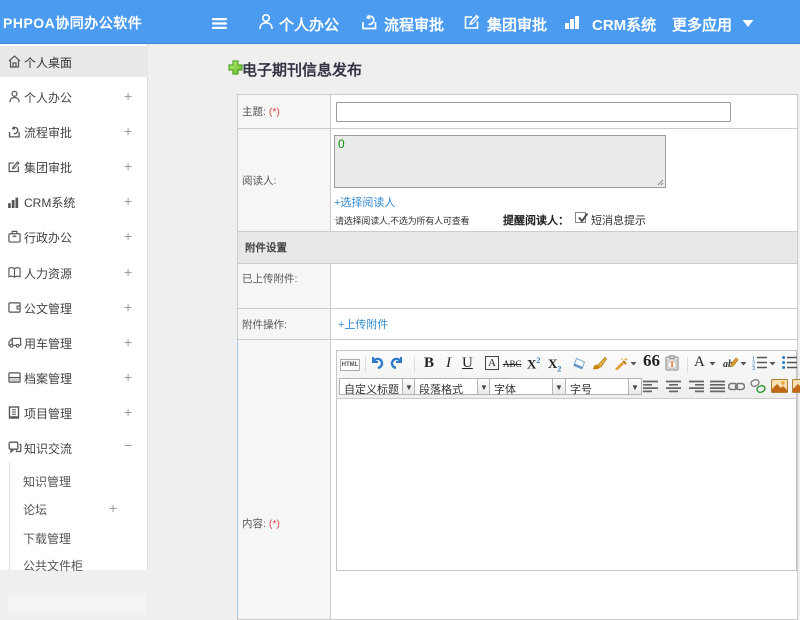 The height and width of the screenshot is (620, 800). Describe the element at coordinates (672, 364) in the screenshot. I see `svg-text: T` at that location.